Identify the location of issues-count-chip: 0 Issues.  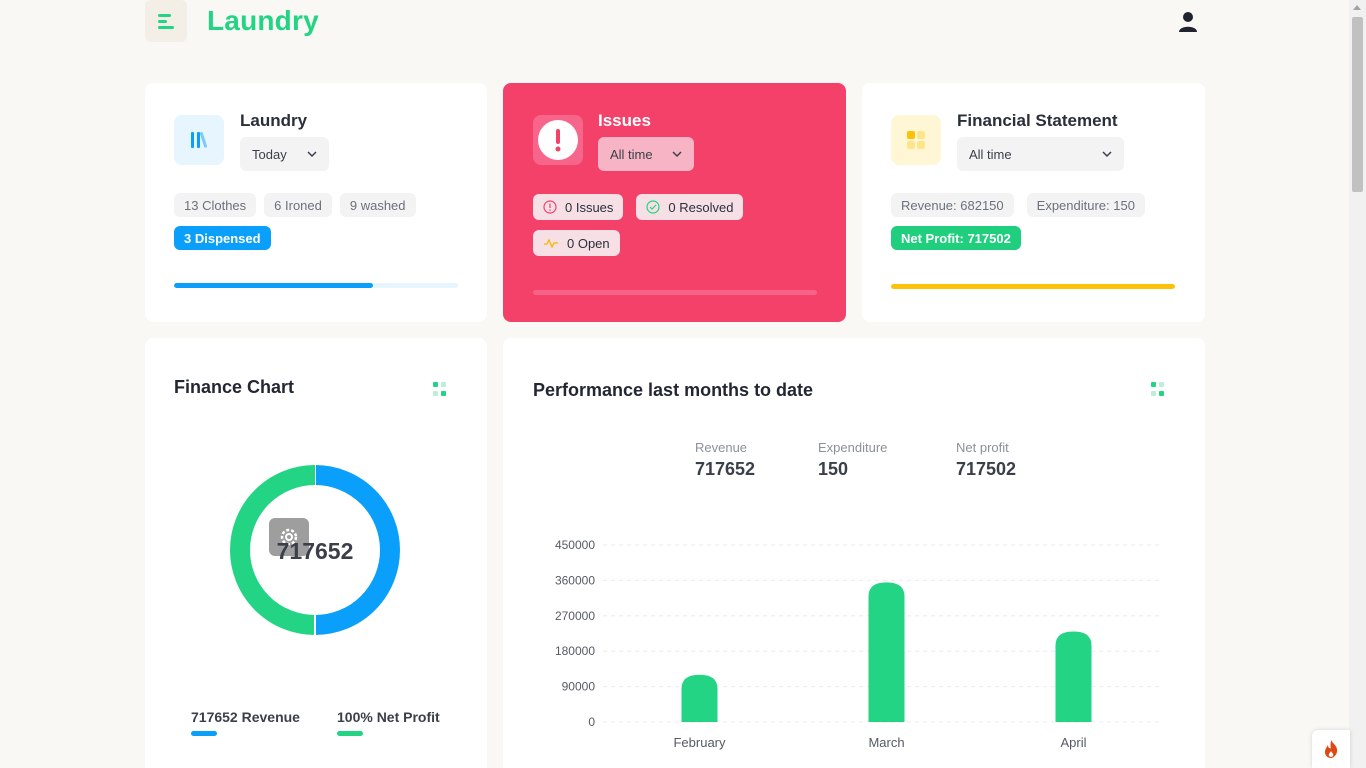
(578, 207).